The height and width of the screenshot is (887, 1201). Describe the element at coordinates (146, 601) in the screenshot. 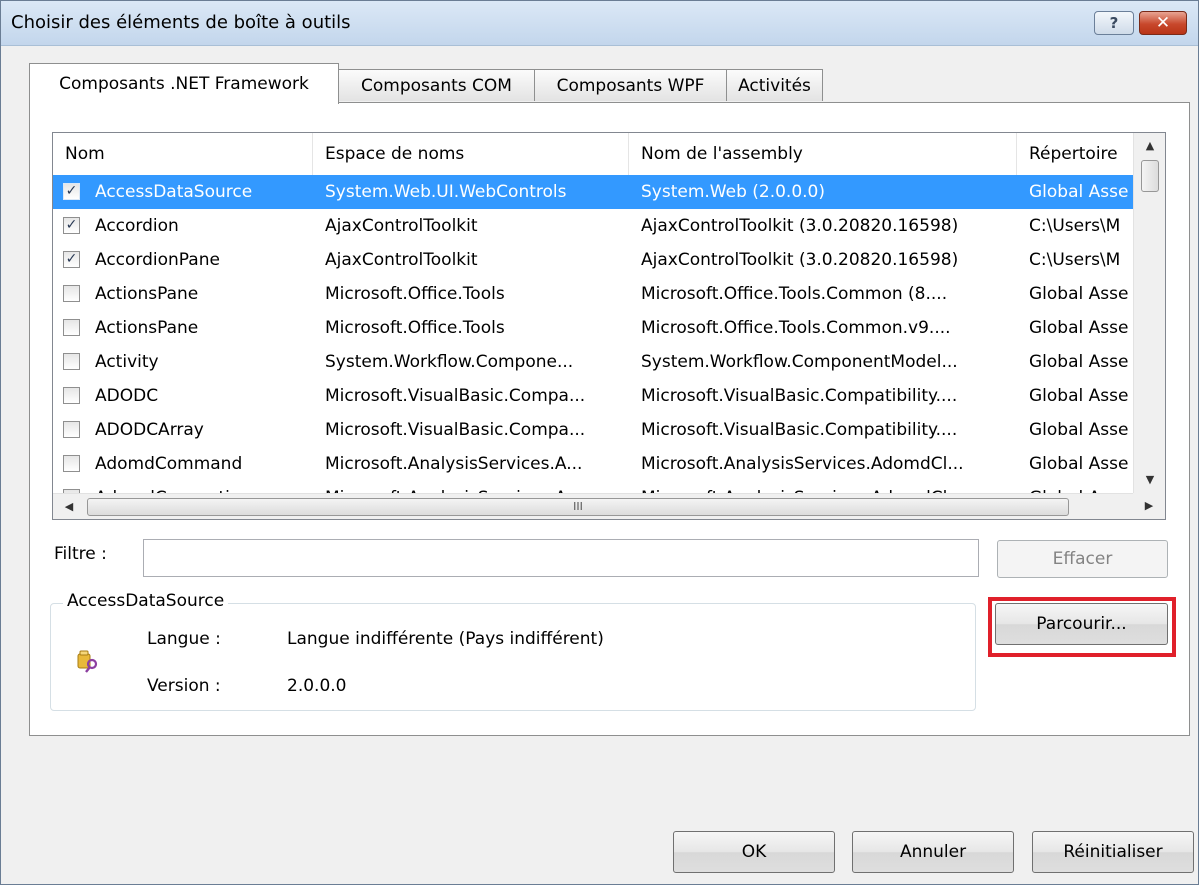

I see `details-group-title: AccessDataSource` at that location.